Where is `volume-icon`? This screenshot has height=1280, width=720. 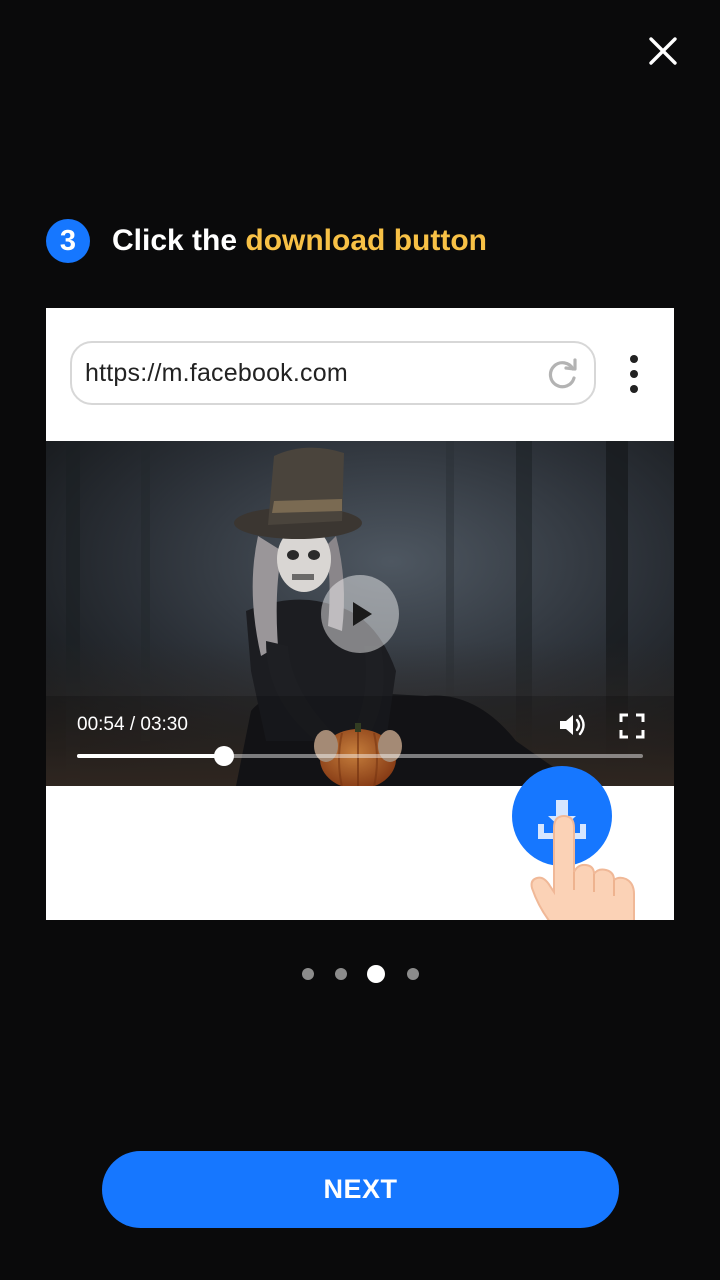
volume-icon is located at coordinates (572, 725).